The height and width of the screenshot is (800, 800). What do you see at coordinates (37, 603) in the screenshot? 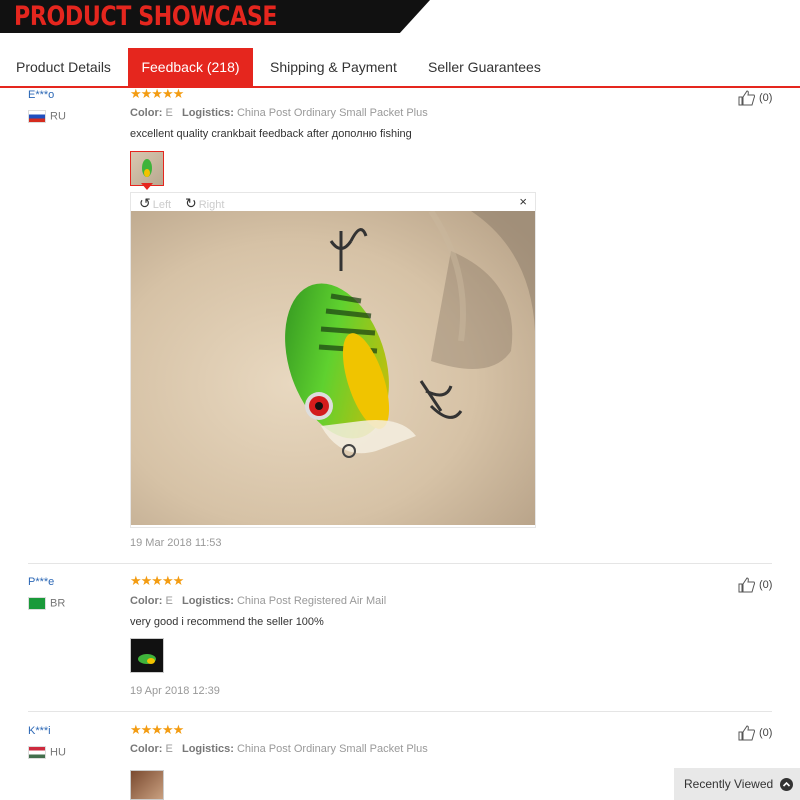
I see `flag-br-icon` at bounding box center [37, 603].